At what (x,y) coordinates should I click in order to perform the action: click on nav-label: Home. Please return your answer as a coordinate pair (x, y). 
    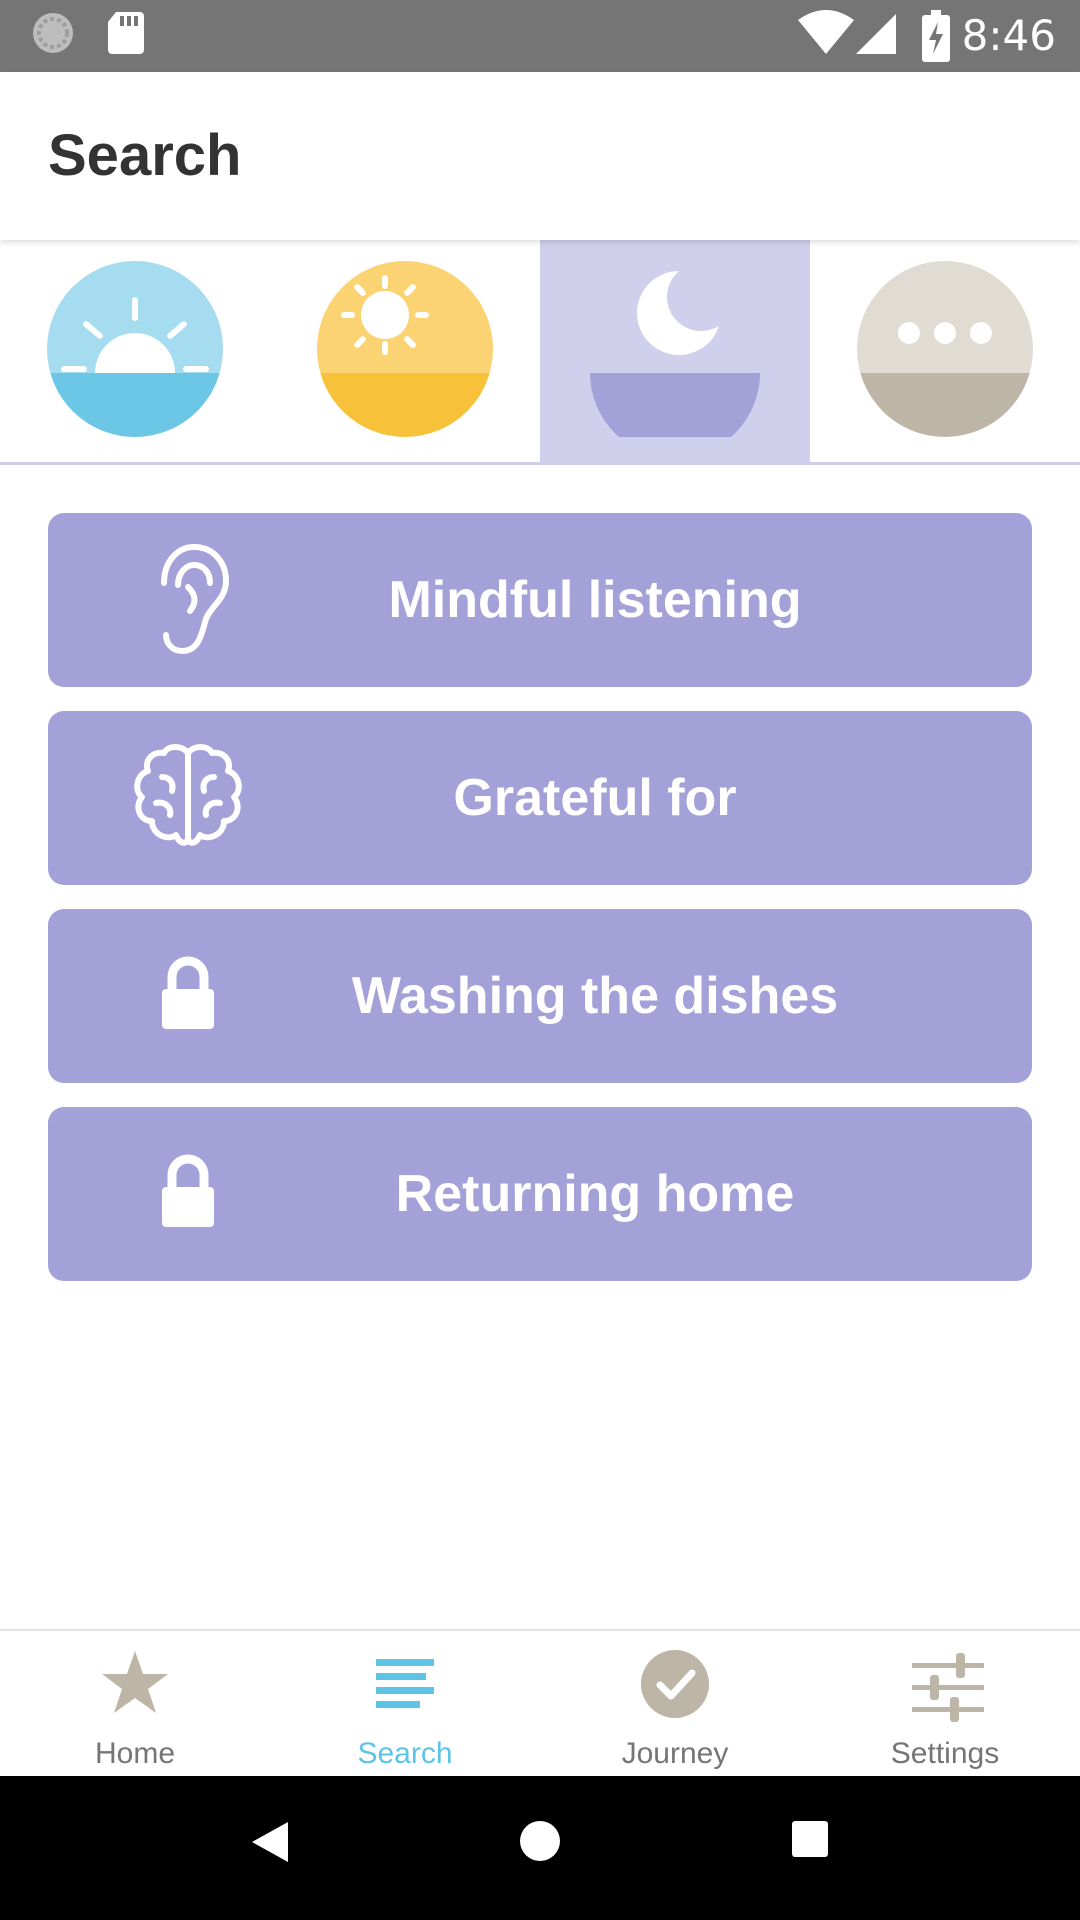
    Looking at the image, I should click on (135, 1753).